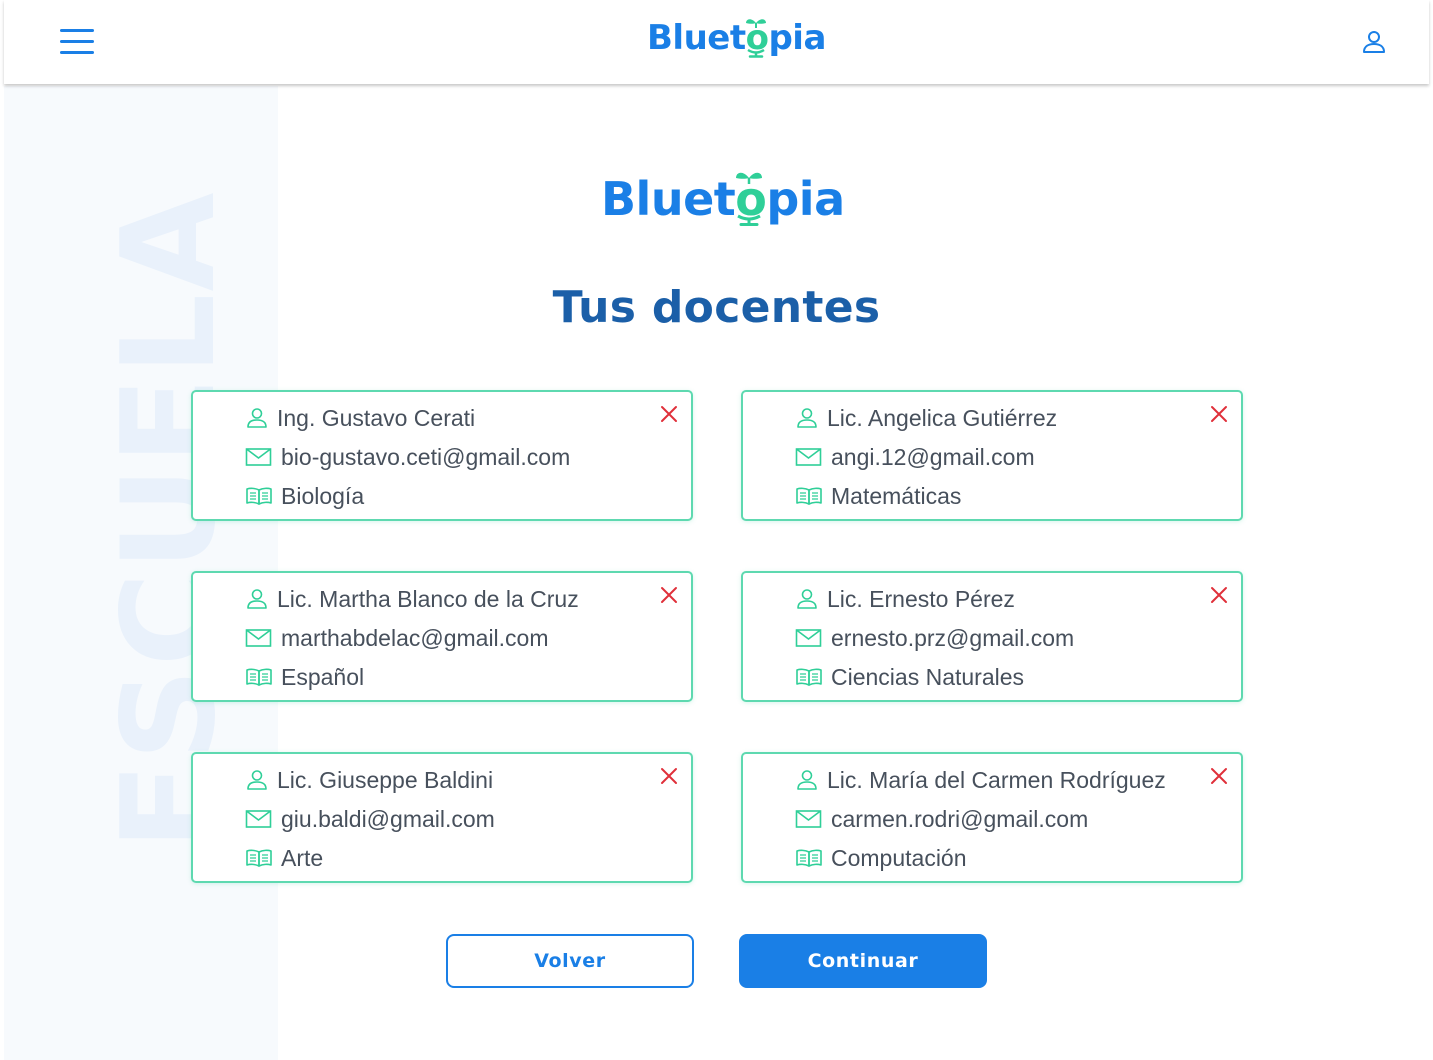  I want to click on teacher-email: carmen.rodri@gmail.com, so click(960, 818).